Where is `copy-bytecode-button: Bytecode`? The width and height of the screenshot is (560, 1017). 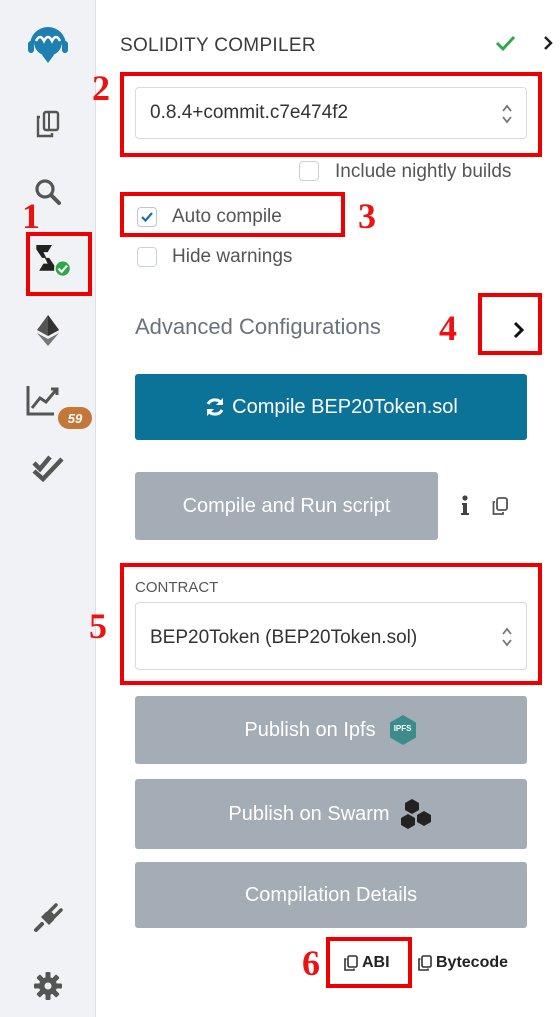
copy-bytecode-button: Bytecode is located at coordinates (463, 963).